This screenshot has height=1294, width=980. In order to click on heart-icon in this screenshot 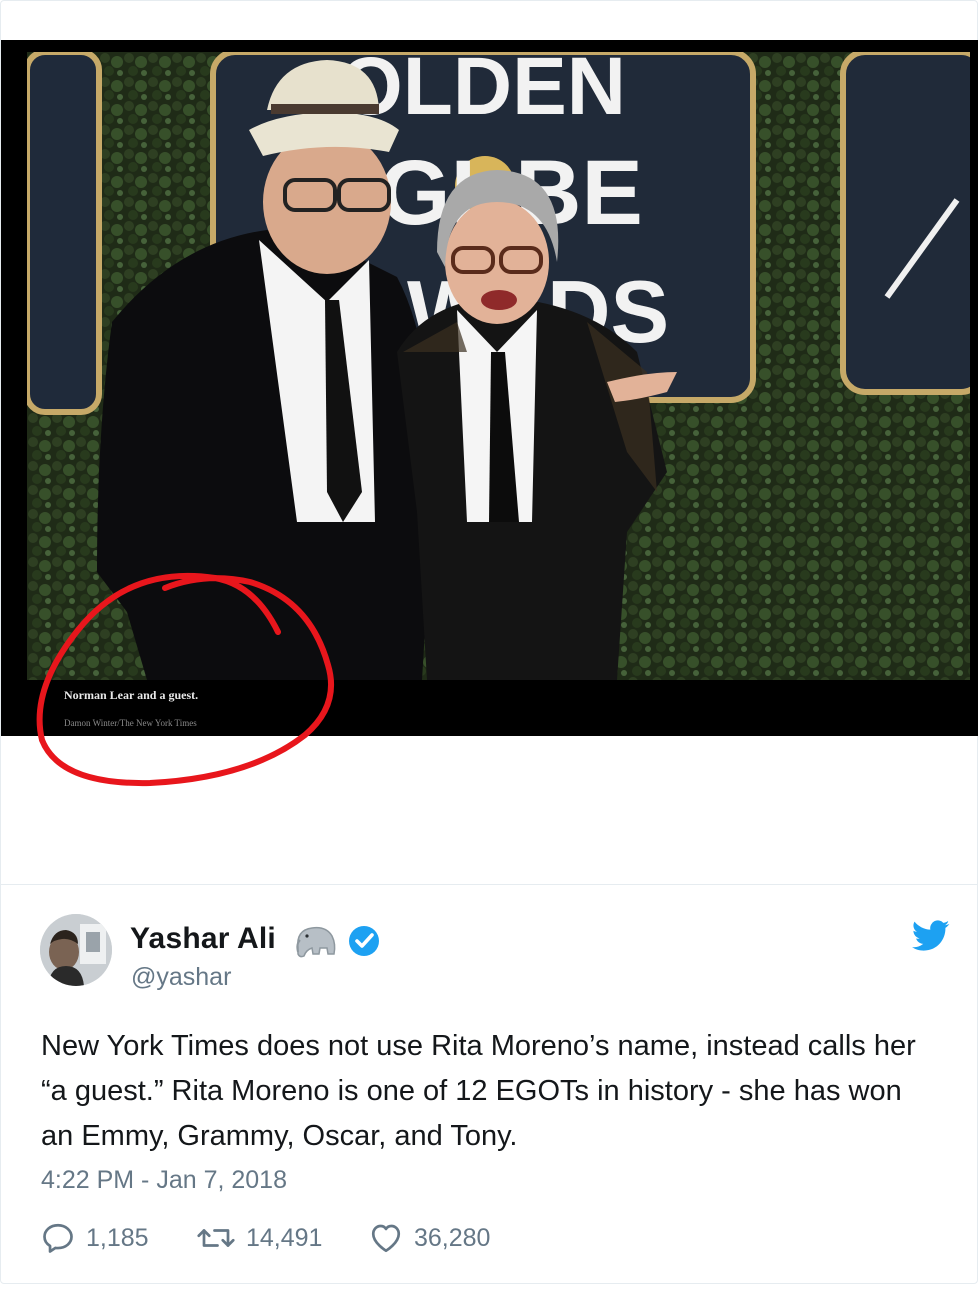, I will do `click(386, 1238)`.